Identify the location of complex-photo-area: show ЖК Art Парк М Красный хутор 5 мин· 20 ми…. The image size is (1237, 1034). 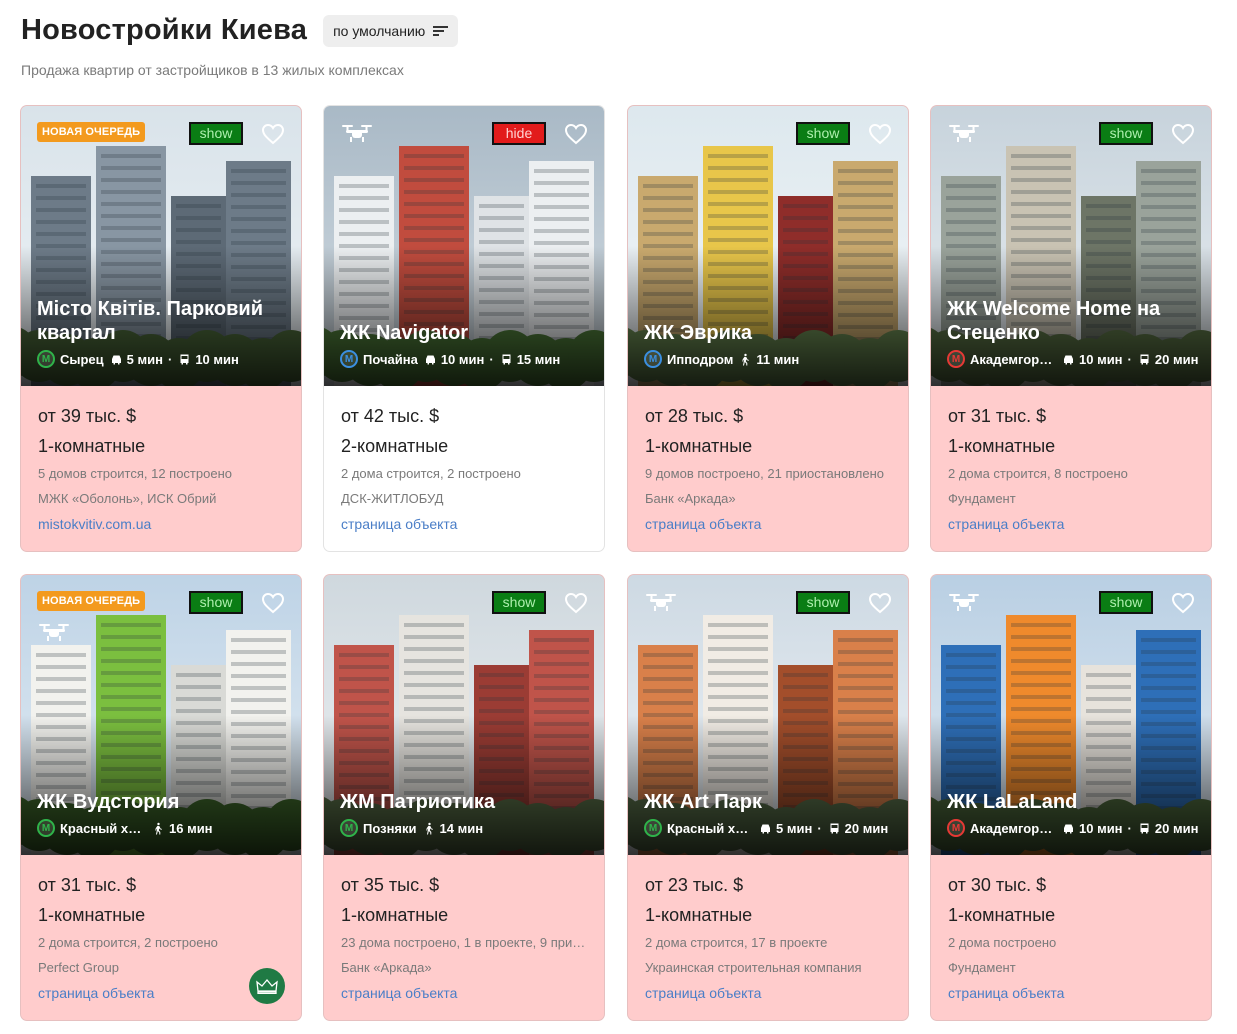
(768, 715).